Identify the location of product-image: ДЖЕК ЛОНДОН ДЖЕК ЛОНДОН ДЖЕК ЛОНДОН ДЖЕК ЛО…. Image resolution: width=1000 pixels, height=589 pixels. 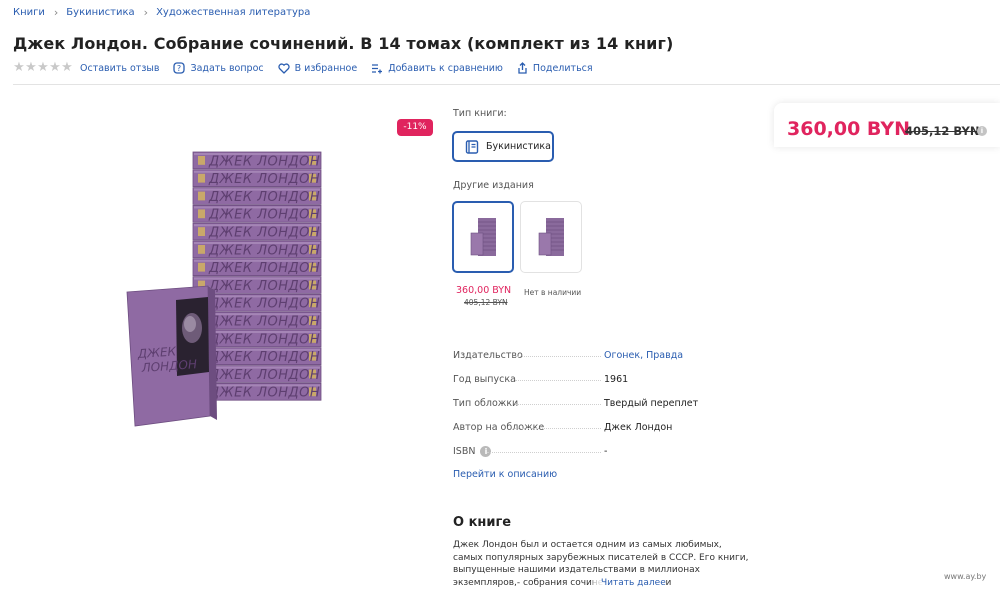
(225, 285).